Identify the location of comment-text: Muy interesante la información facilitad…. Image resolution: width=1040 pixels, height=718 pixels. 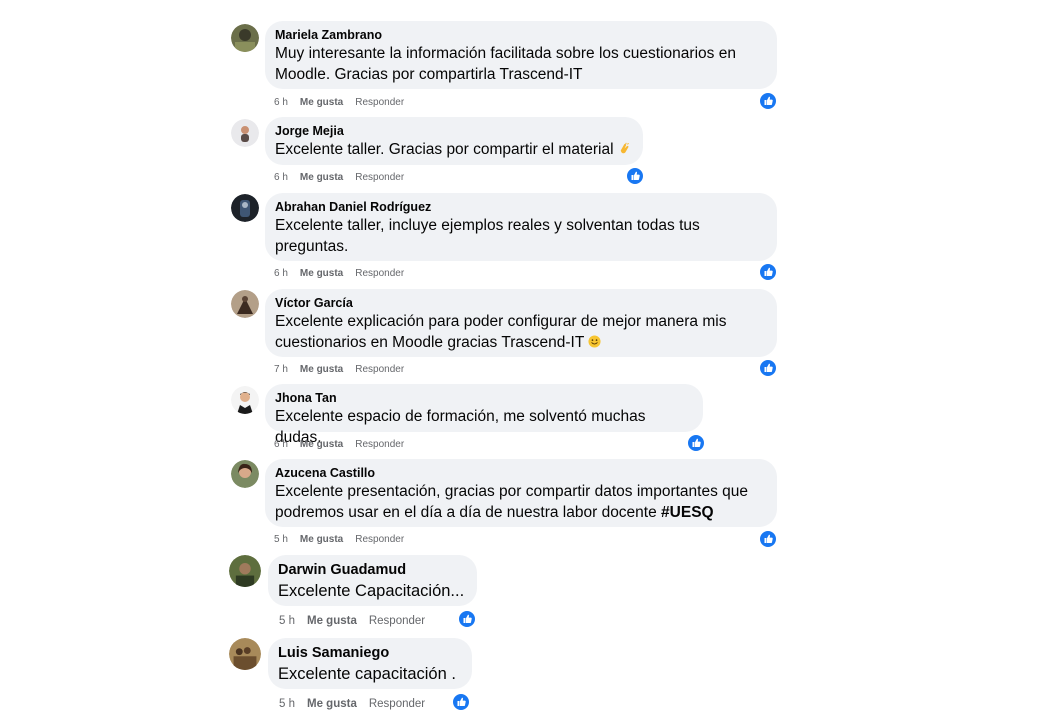
(505, 64).